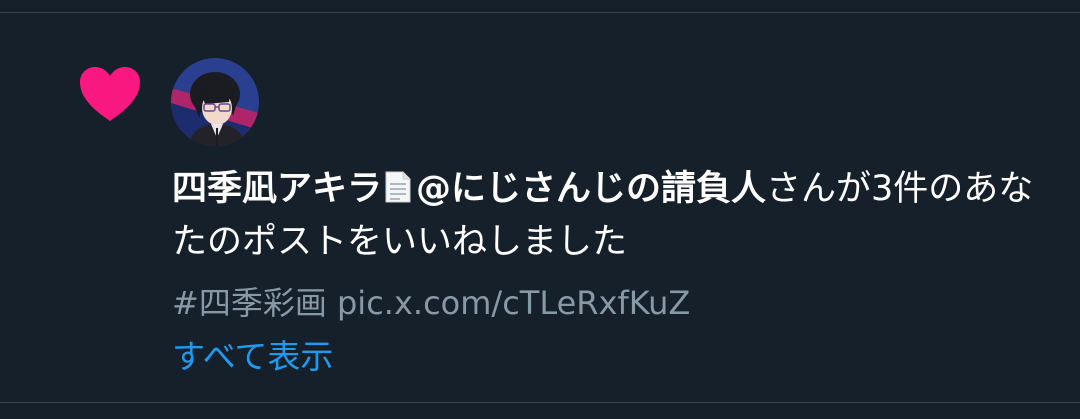 The image size is (1080, 419). Describe the element at coordinates (277, 189) in the screenshot. I see `user-display-name: 四季凪アキラ` at that location.